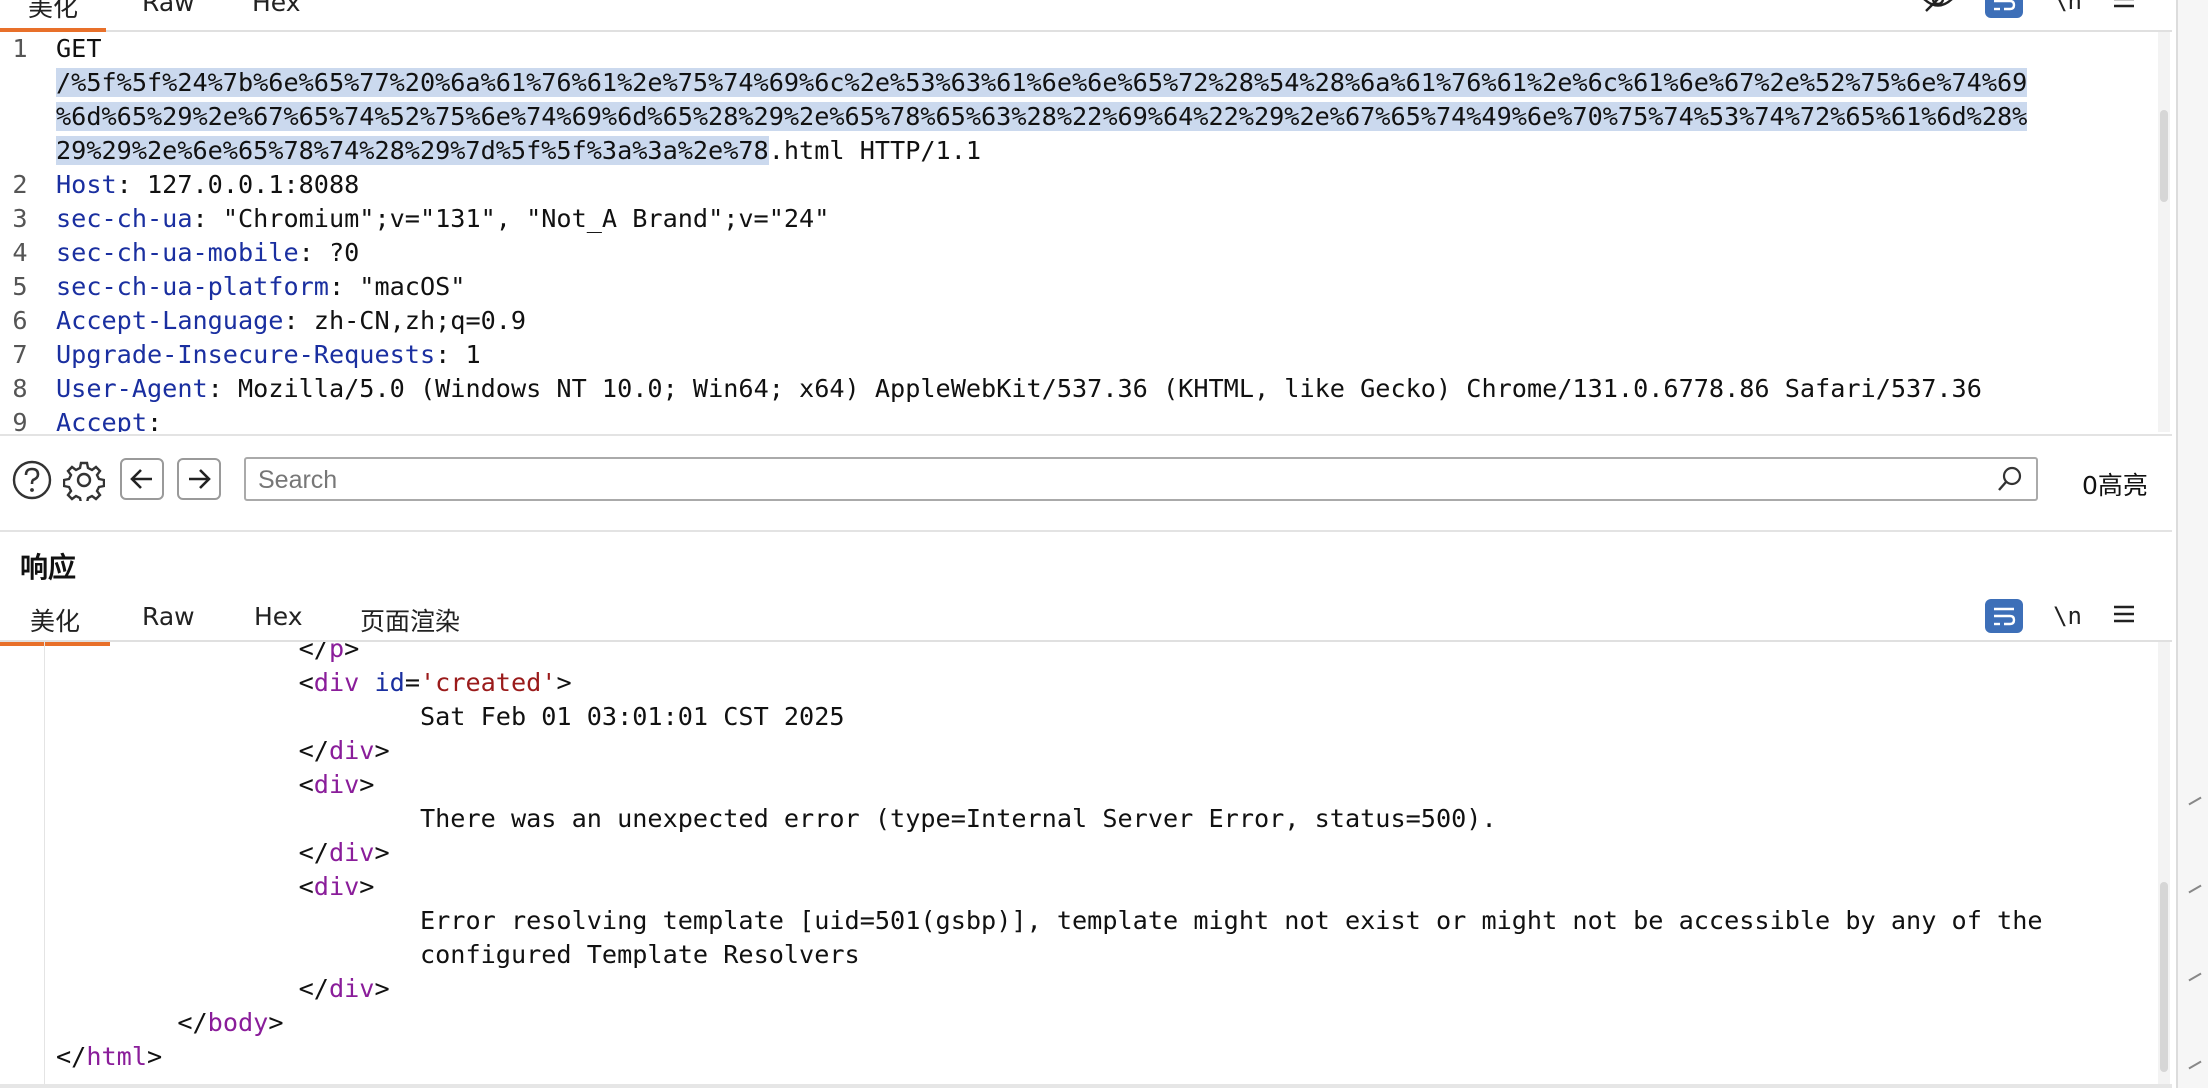 The image size is (2208, 1088). What do you see at coordinates (639, 954) in the screenshot?
I see `template-error-message-cont: configured Template Resolvers` at bounding box center [639, 954].